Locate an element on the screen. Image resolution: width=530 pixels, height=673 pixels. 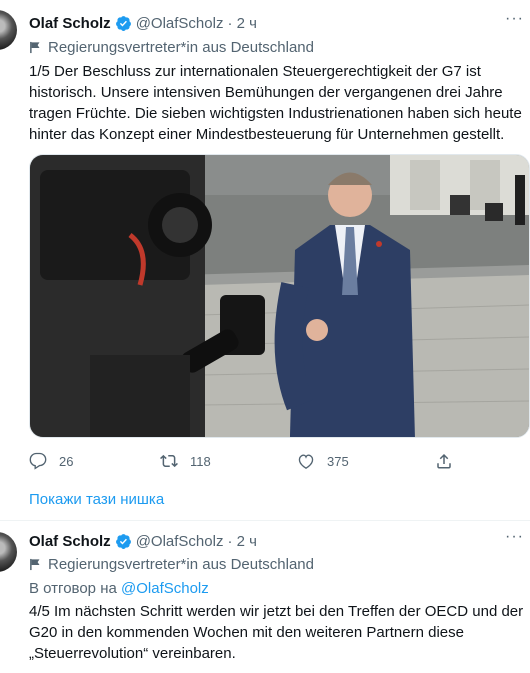
reply-prefix: В отговор на is located at coordinates (73, 588).